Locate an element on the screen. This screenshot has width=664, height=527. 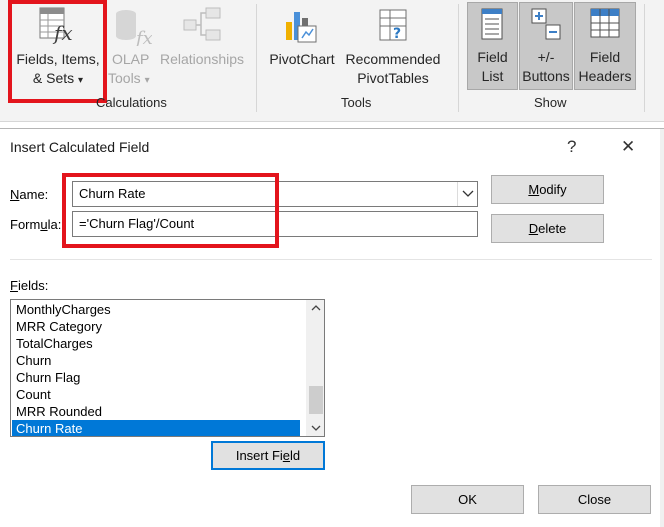
help-icon: ? is located at coordinates (571, 147).